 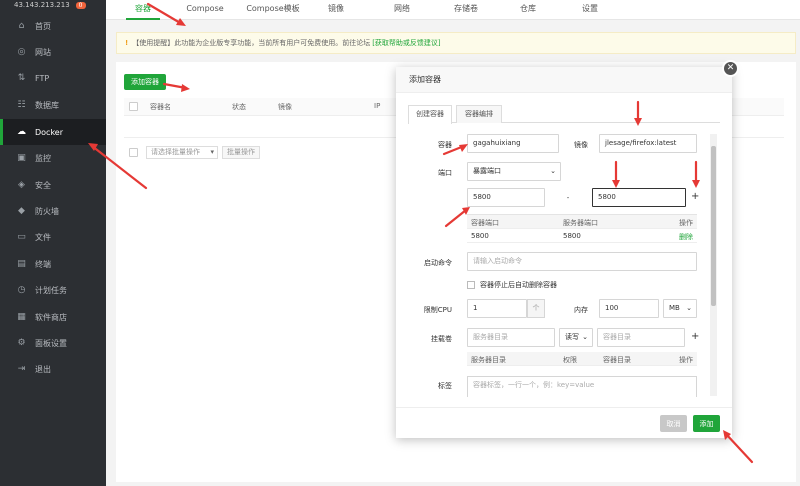 I want to click on col-permission: 权限, so click(x=570, y=360).